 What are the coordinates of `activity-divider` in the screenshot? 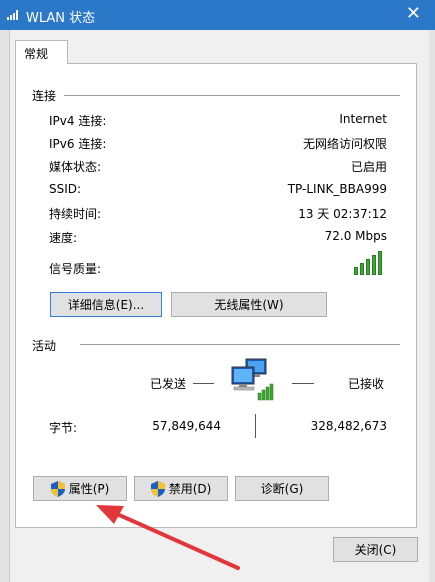 It's located at (240, 344).